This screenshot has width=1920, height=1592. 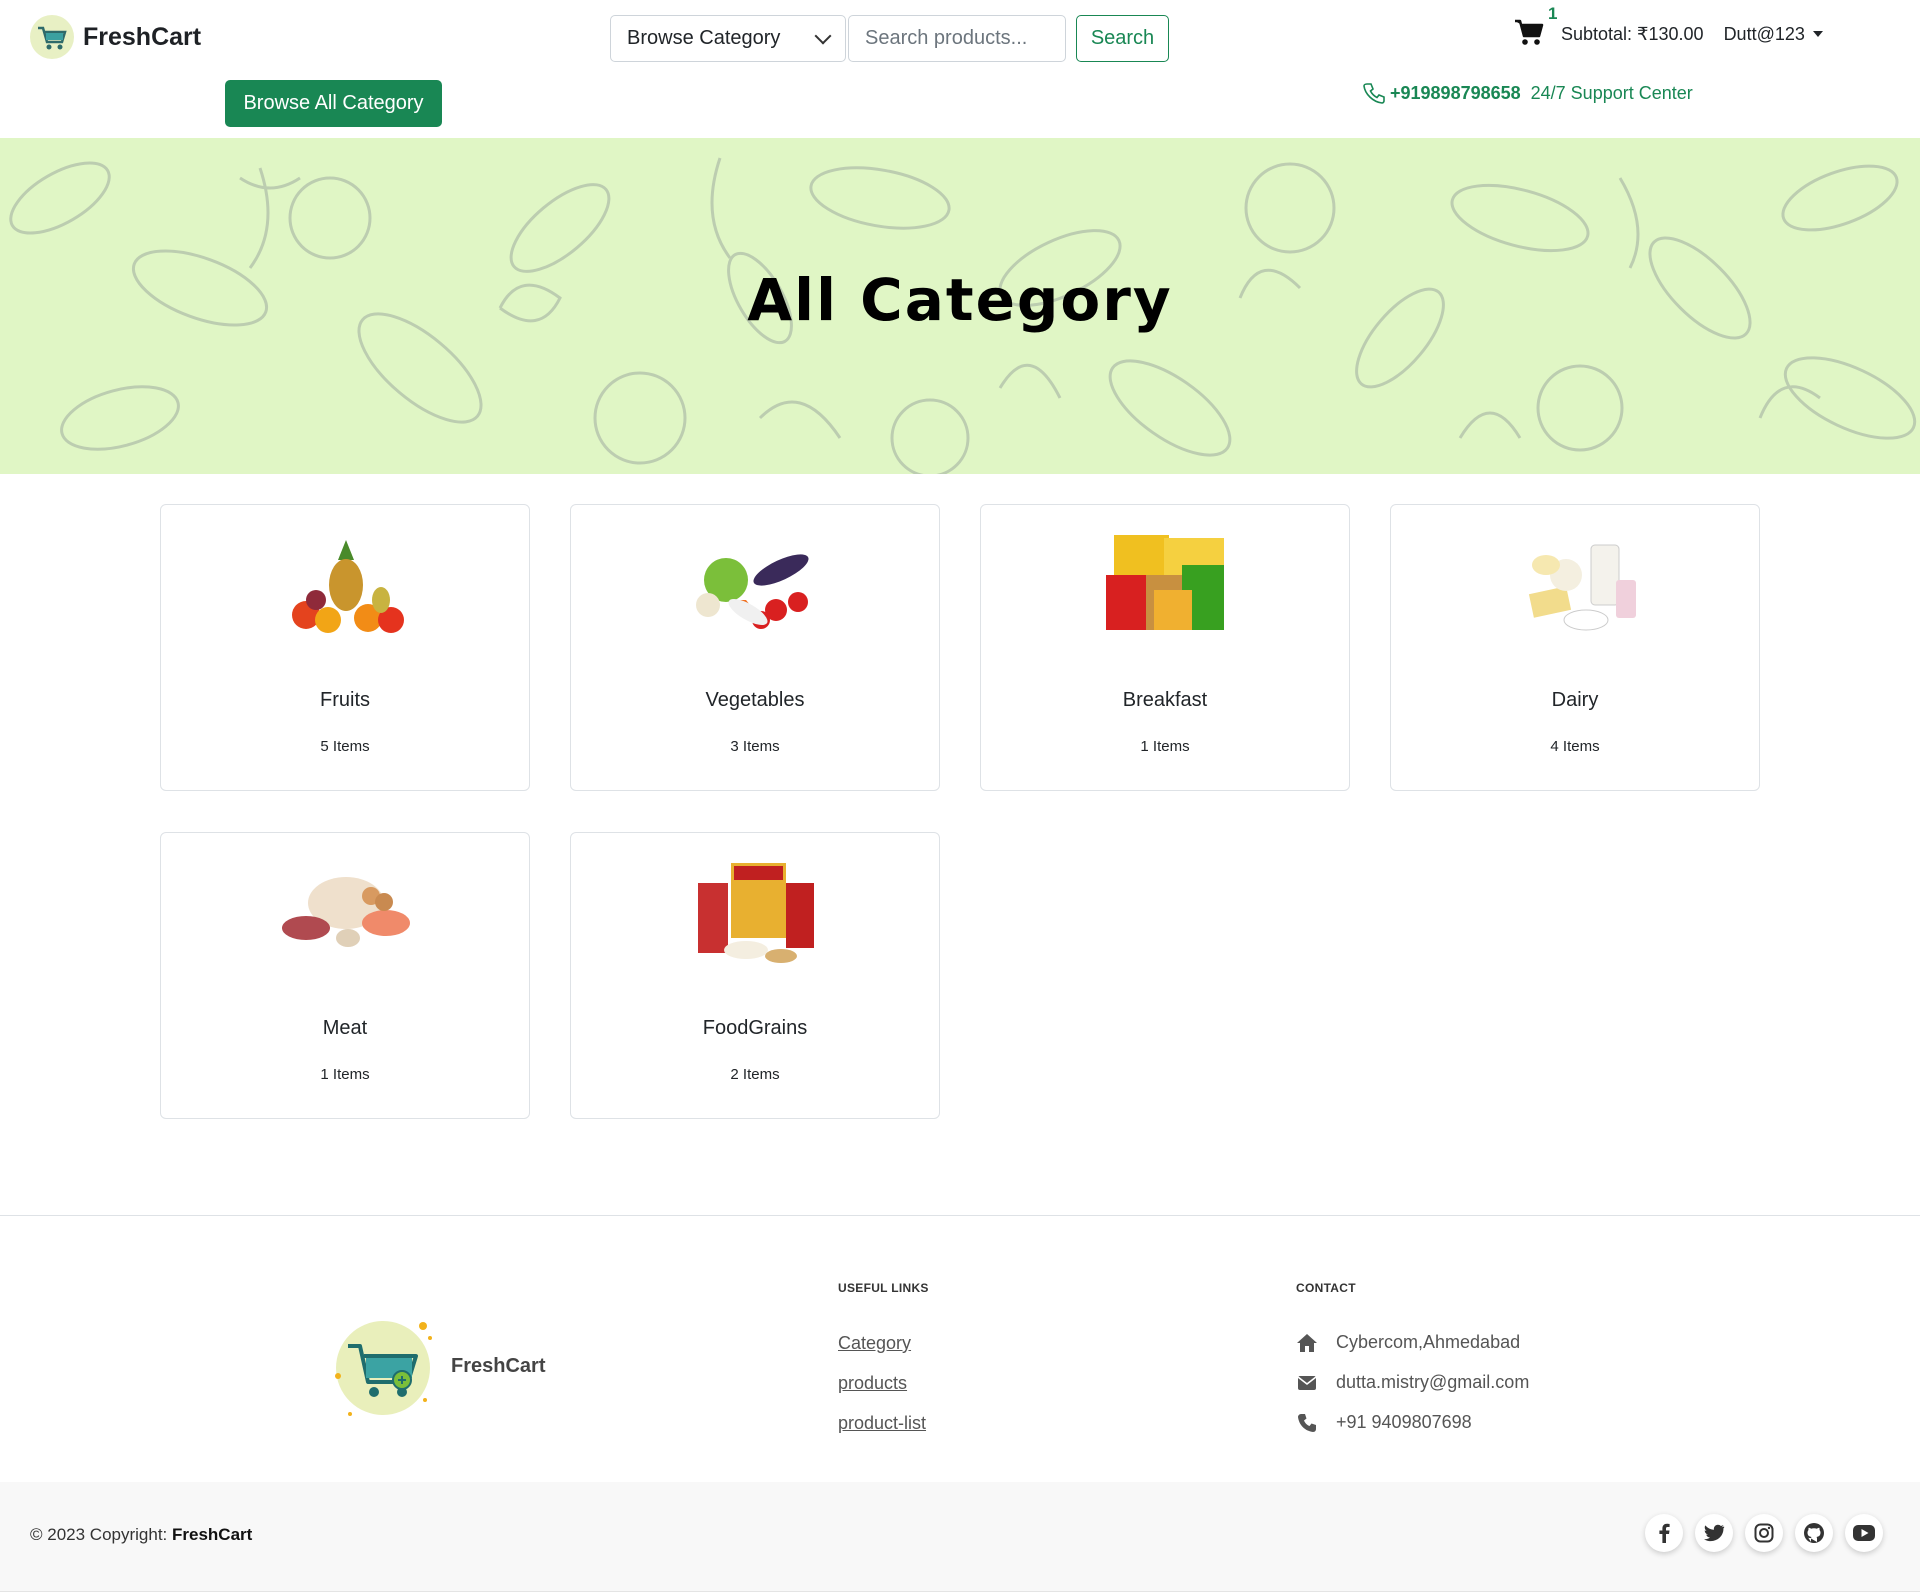 What do you see at coordinates (142, 36) in the screenshot?
I see `brand-name: FreshCart` at bounding box center [142, 36].